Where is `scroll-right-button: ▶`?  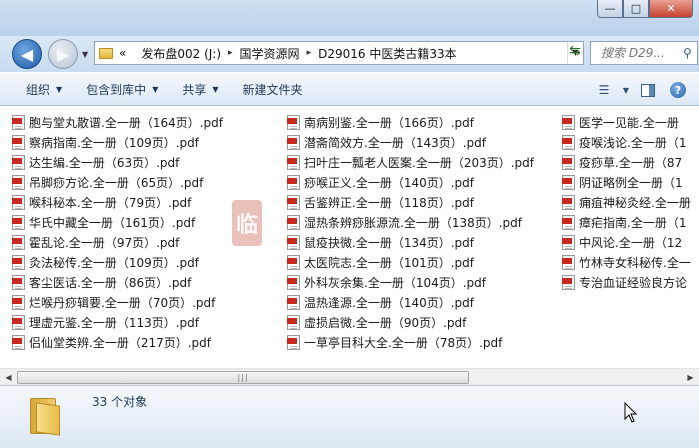
scroll-right-button: ▶ is located at coordinates (690, 377).